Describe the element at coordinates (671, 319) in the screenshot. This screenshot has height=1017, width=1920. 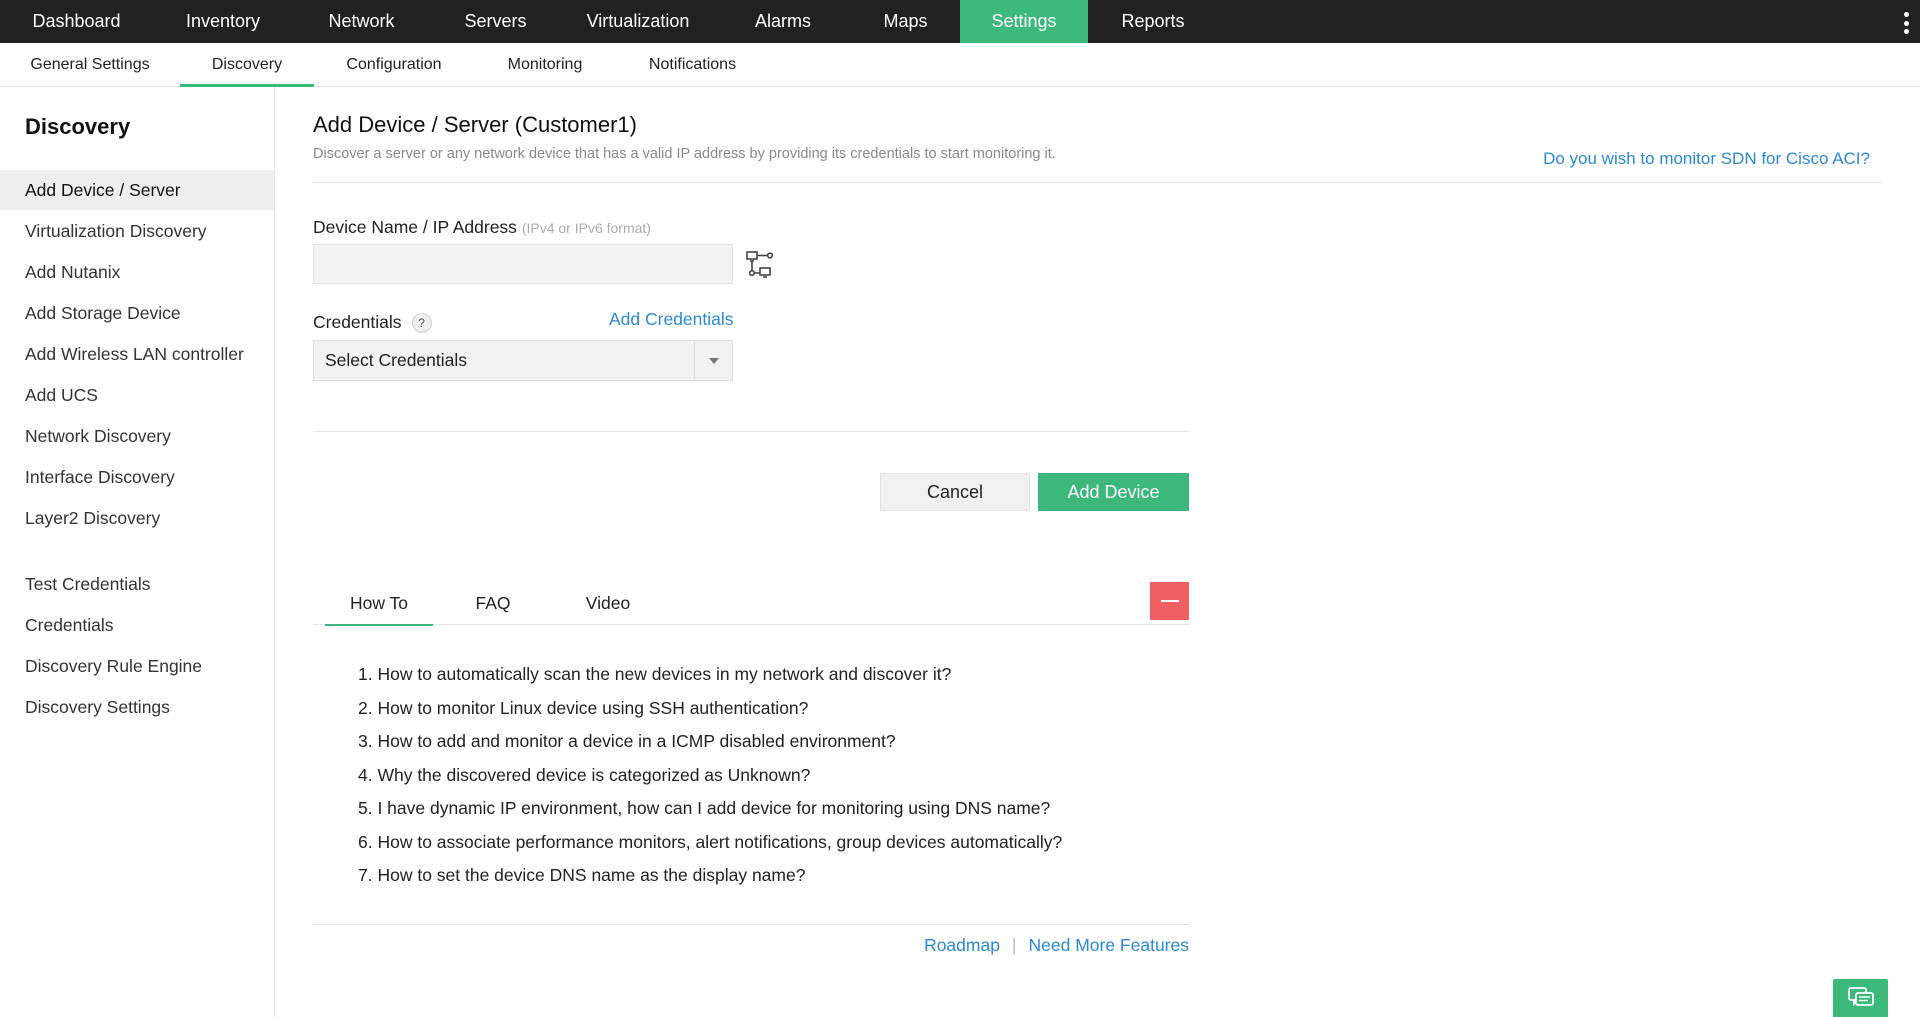
I see `add-credentials-link: Add Credentials` at that location.